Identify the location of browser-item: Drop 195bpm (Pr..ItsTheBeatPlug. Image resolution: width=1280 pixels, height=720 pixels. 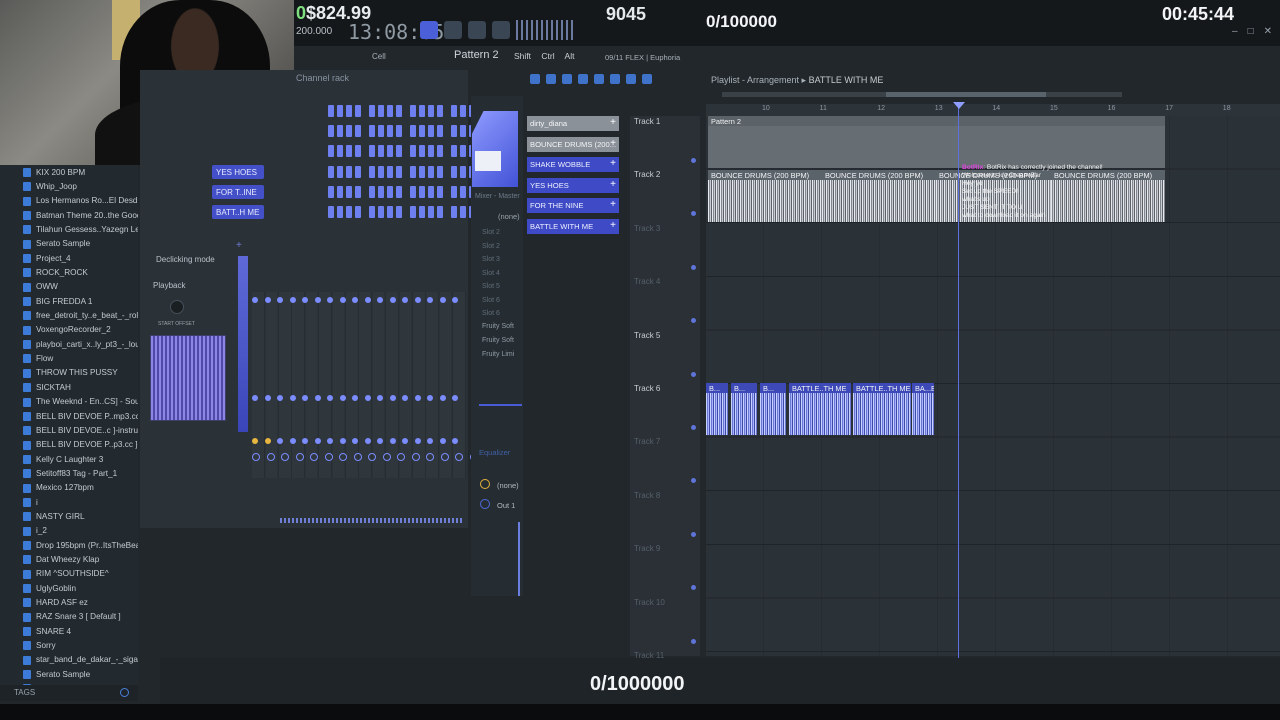
(69, 545).